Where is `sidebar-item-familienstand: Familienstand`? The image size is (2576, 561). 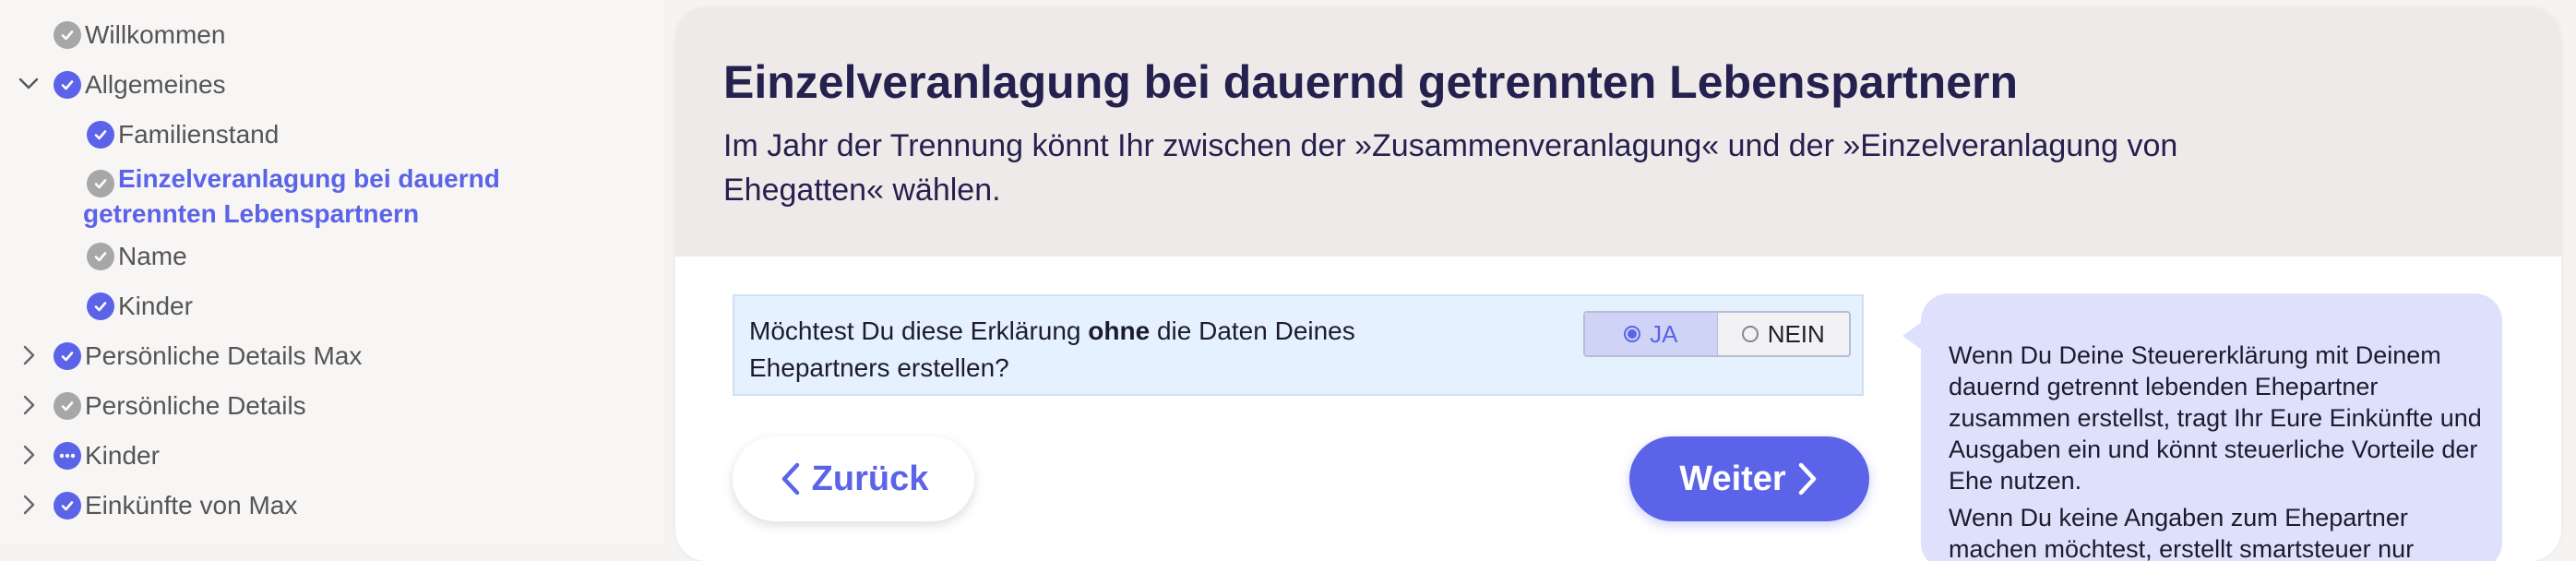 sidebar-item-familienstand: Familienstand is located at coordinates (183, 134).